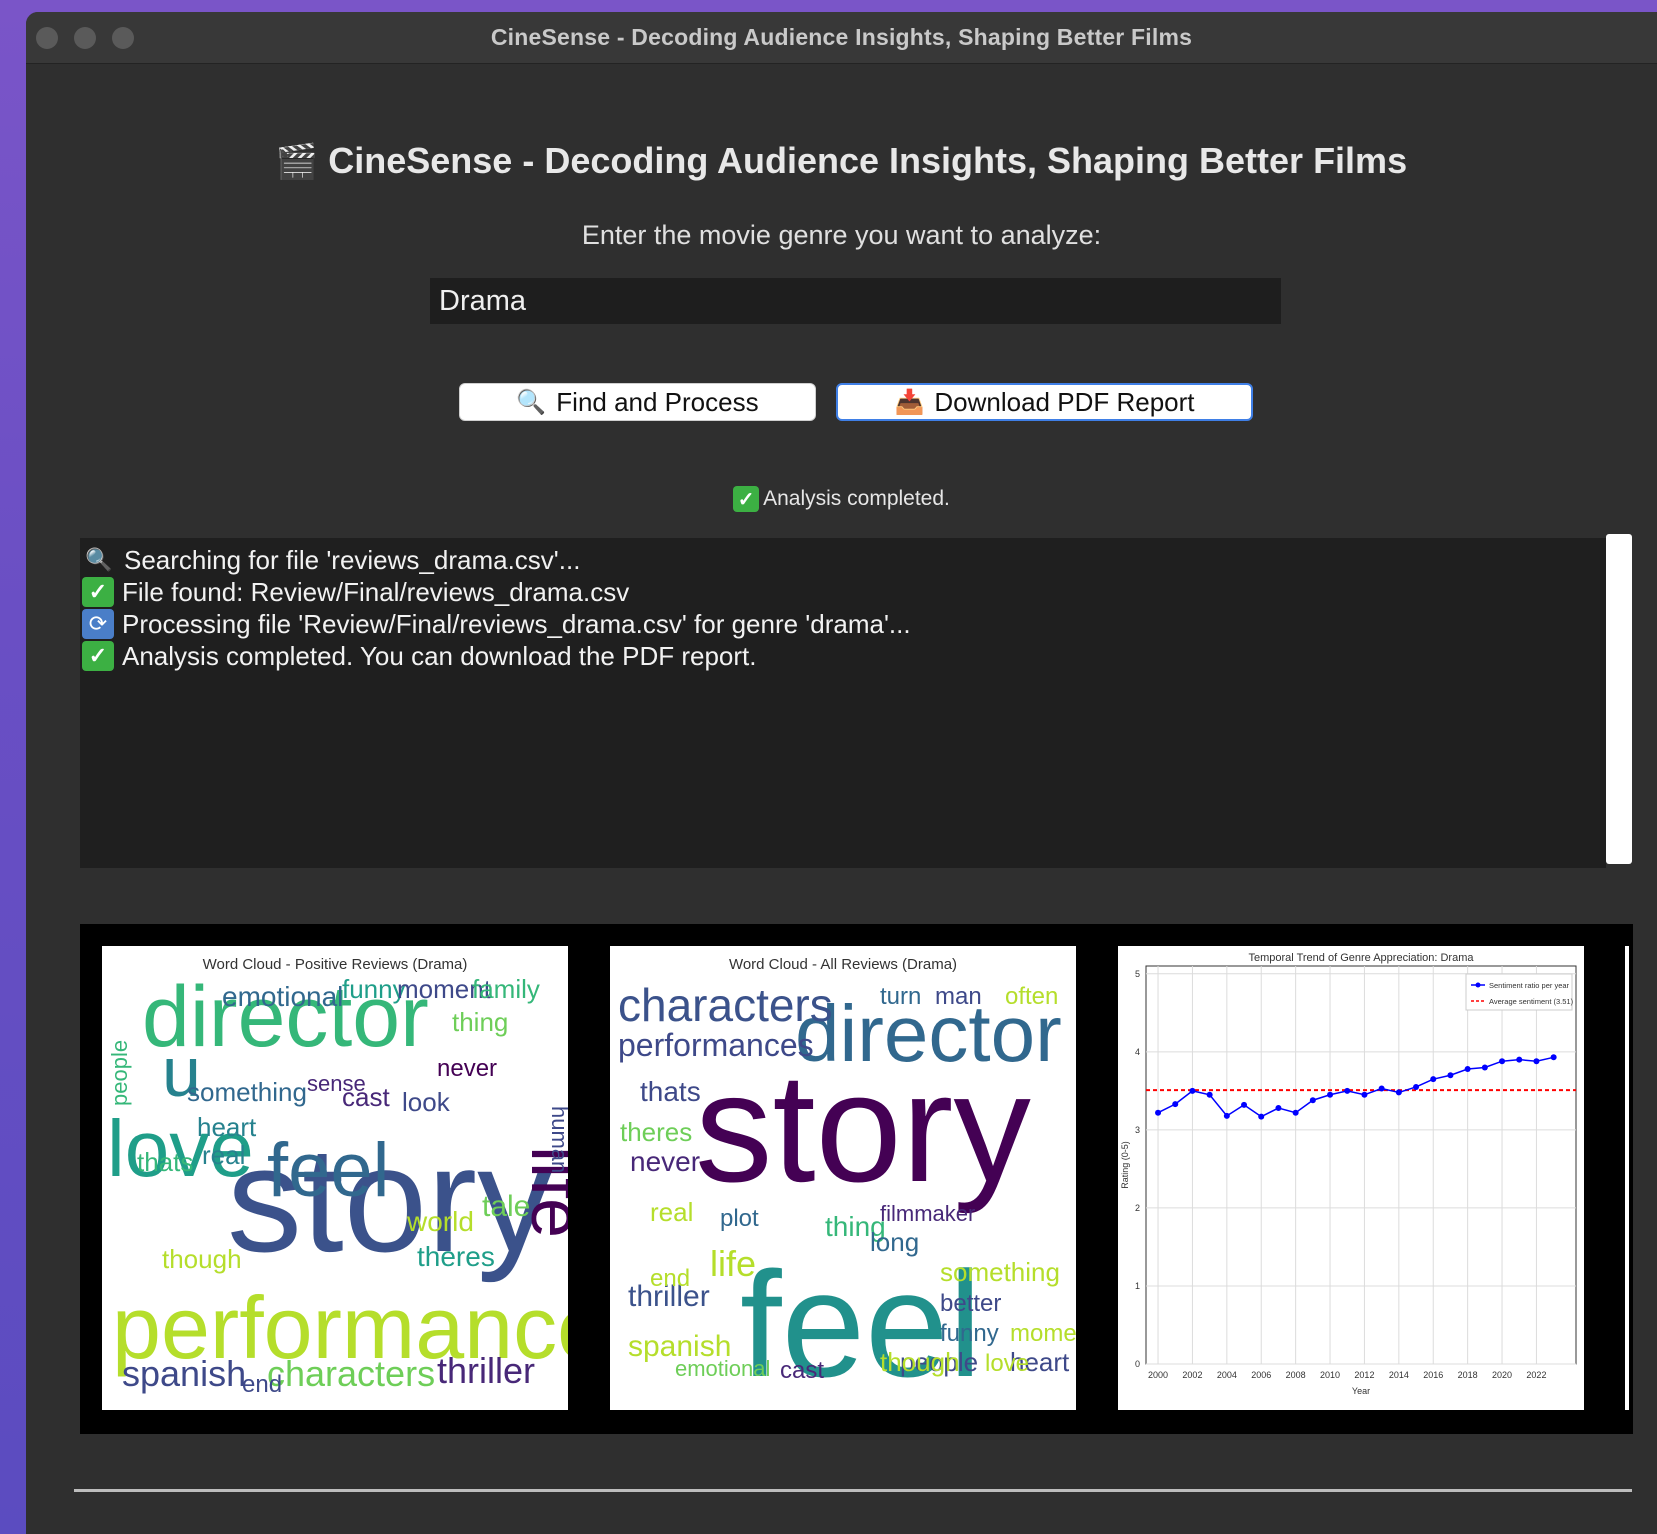  What do you see at coordinates (1044, 402) in the screenshot?
I see `download-pdf-report-button: 📥 Download PDF Report` at bounding box center [1044, 402].